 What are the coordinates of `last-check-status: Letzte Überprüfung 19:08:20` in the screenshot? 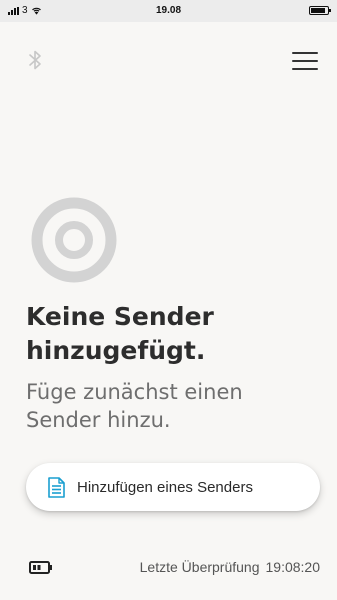 It's located at (230, 567).